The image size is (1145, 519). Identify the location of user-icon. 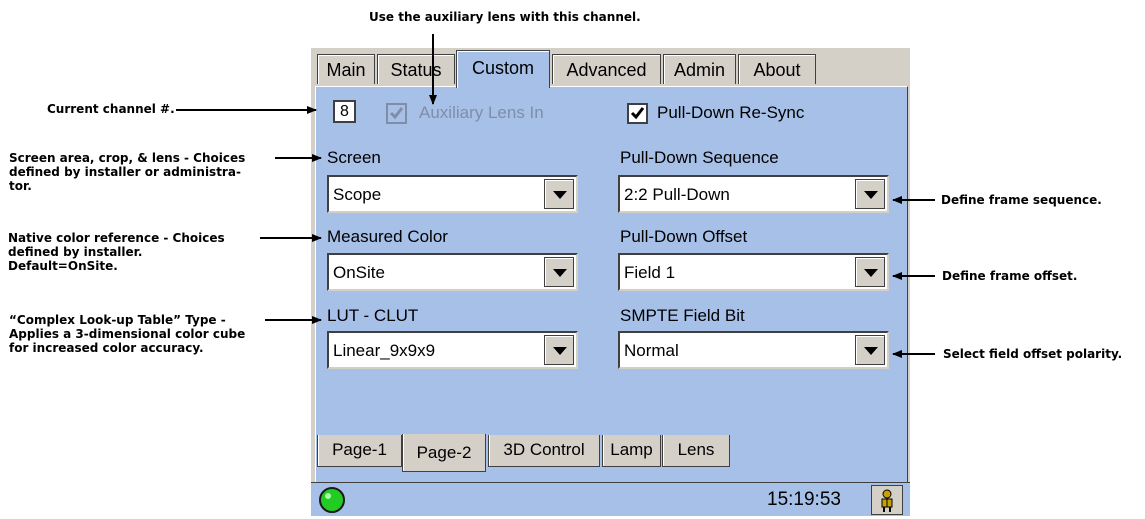
(887, 500).